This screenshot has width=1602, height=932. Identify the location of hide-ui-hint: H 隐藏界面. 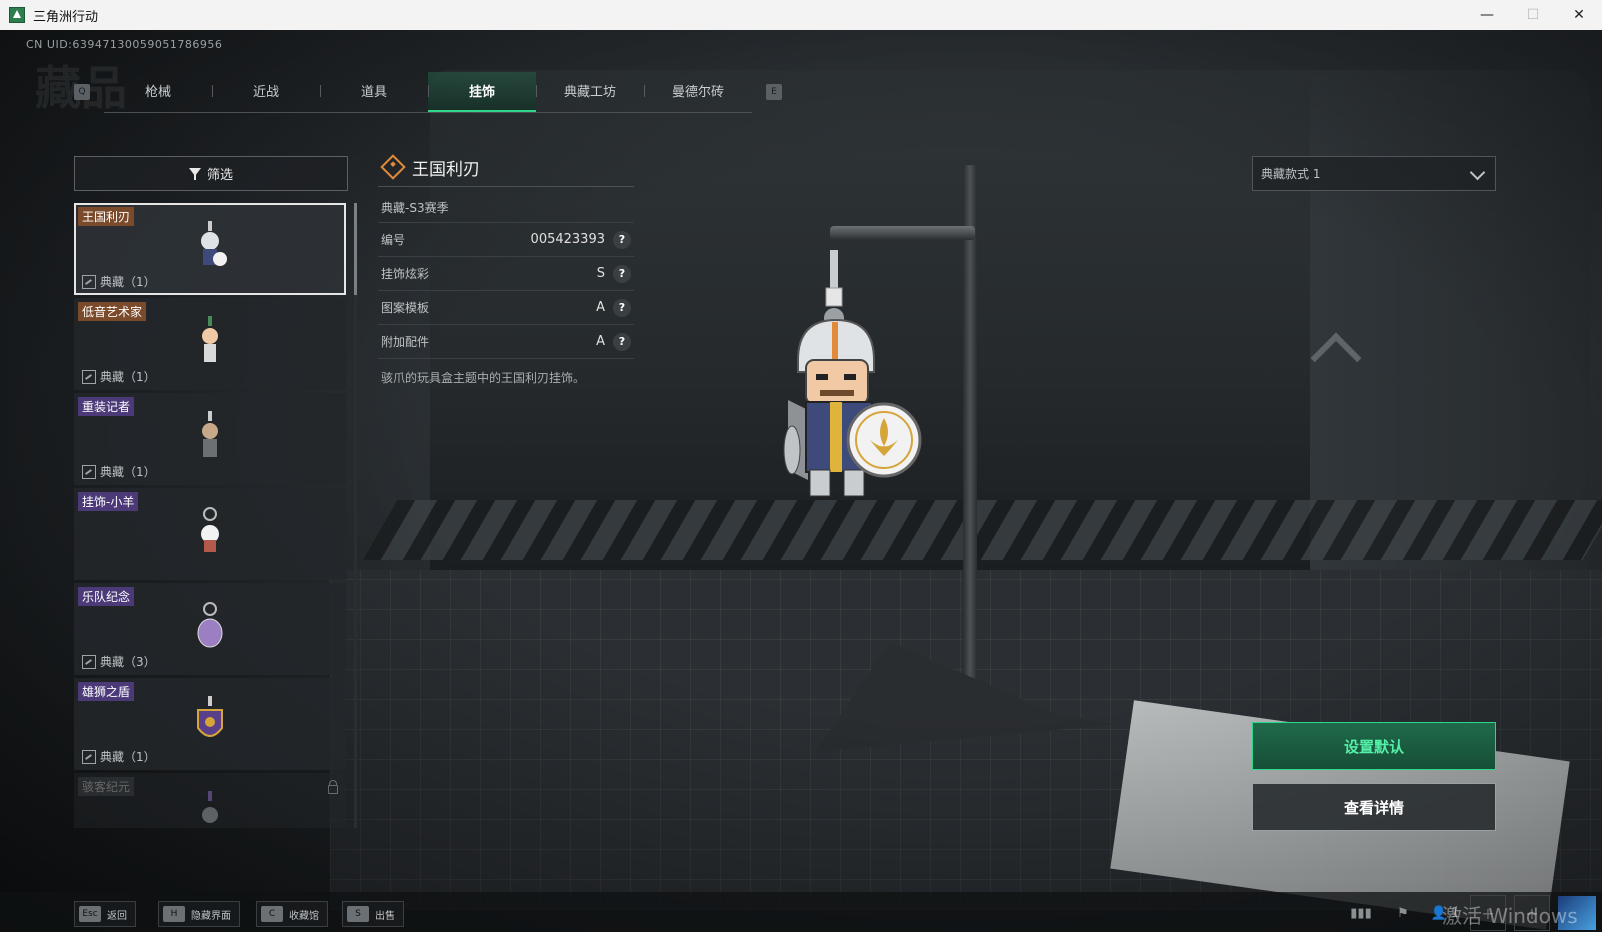
(199, 914).